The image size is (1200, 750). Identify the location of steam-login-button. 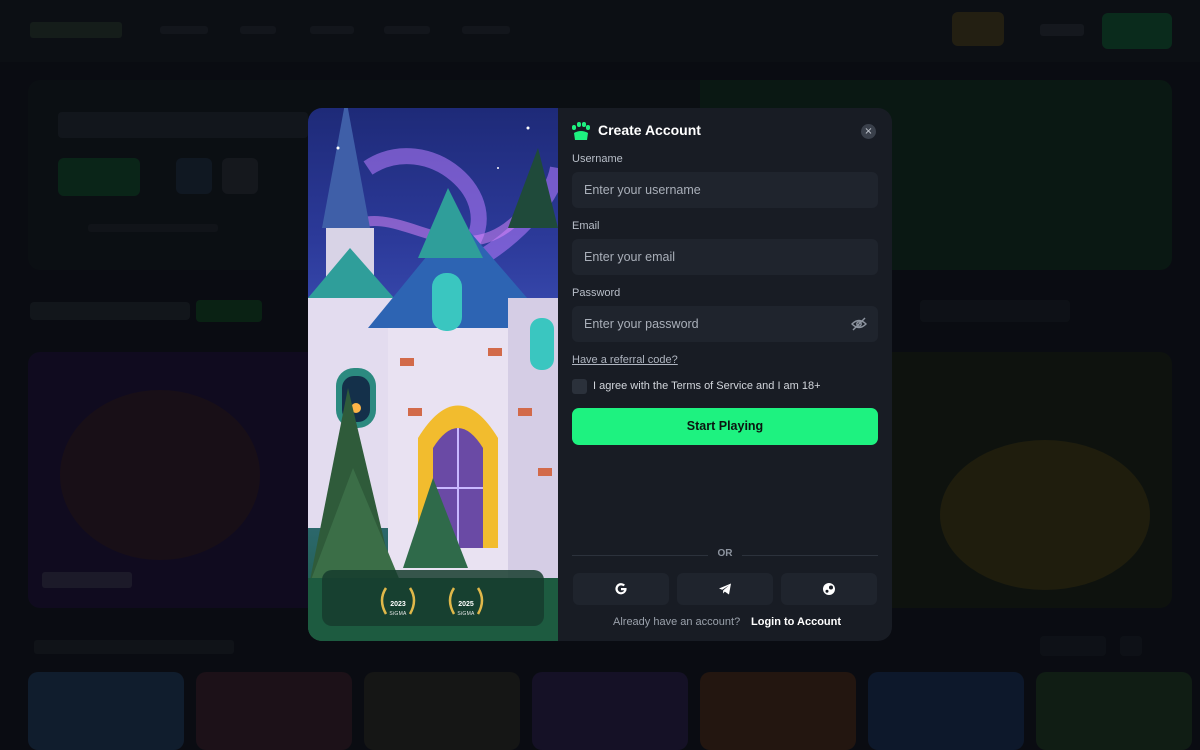
(829, 589).